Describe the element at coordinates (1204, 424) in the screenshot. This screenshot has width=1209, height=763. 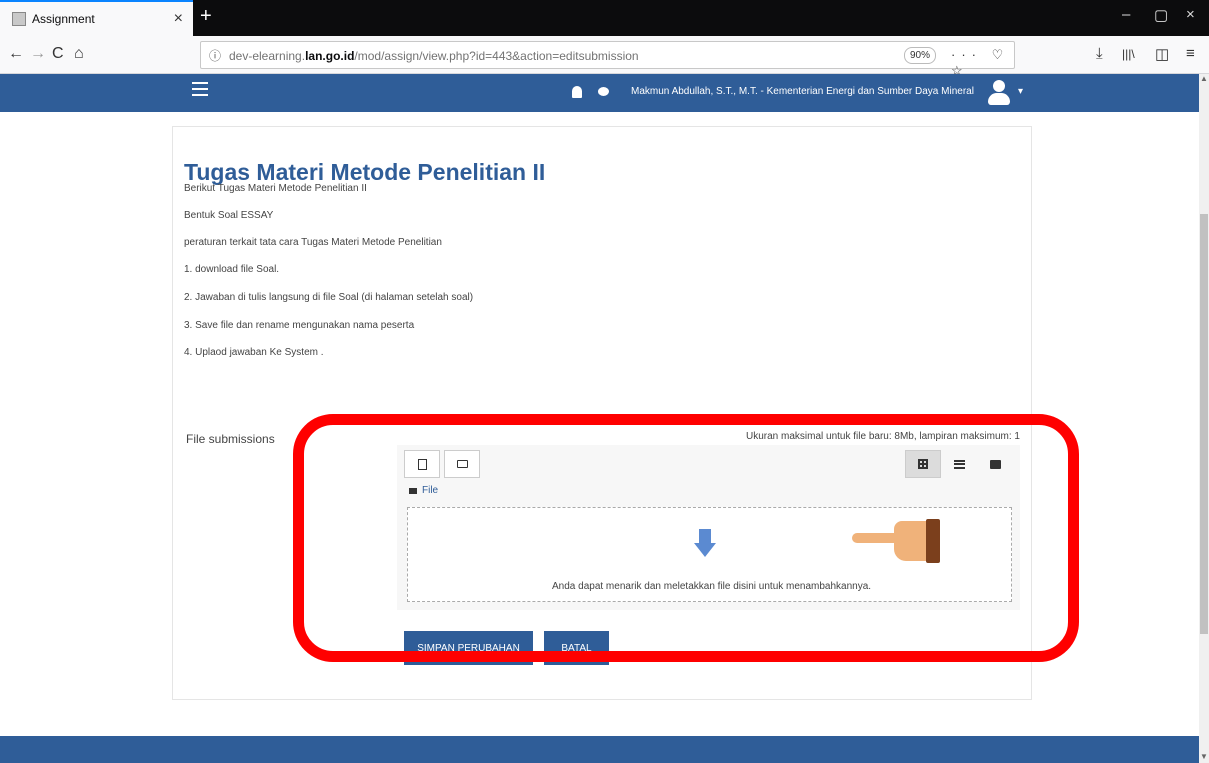
I see `scroll-thumb` at that location.